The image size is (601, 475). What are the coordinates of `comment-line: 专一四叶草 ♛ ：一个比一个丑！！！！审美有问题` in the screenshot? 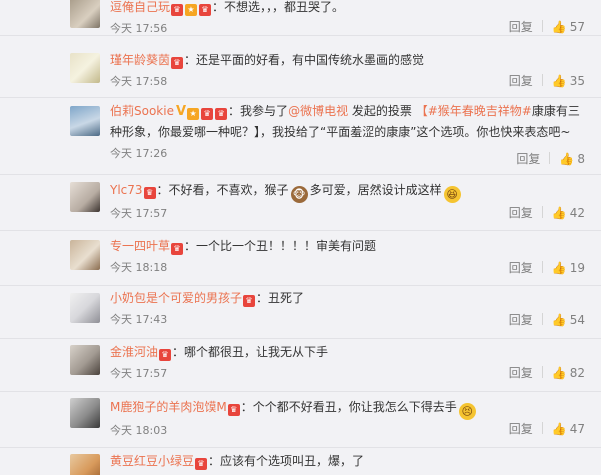 It's located at (345, 246).